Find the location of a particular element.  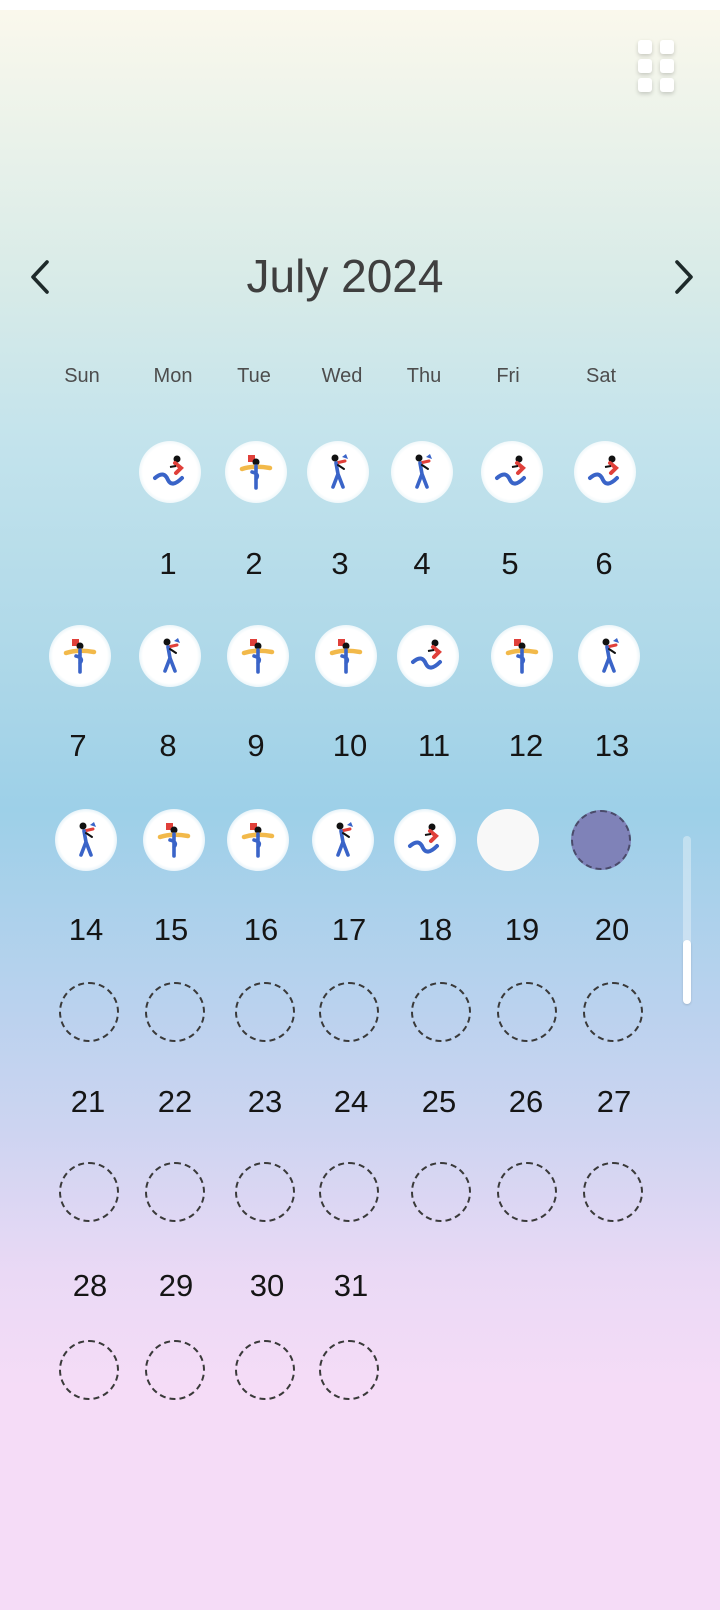

day-10-scarf-person-icon is located at coordinates (346, 656).